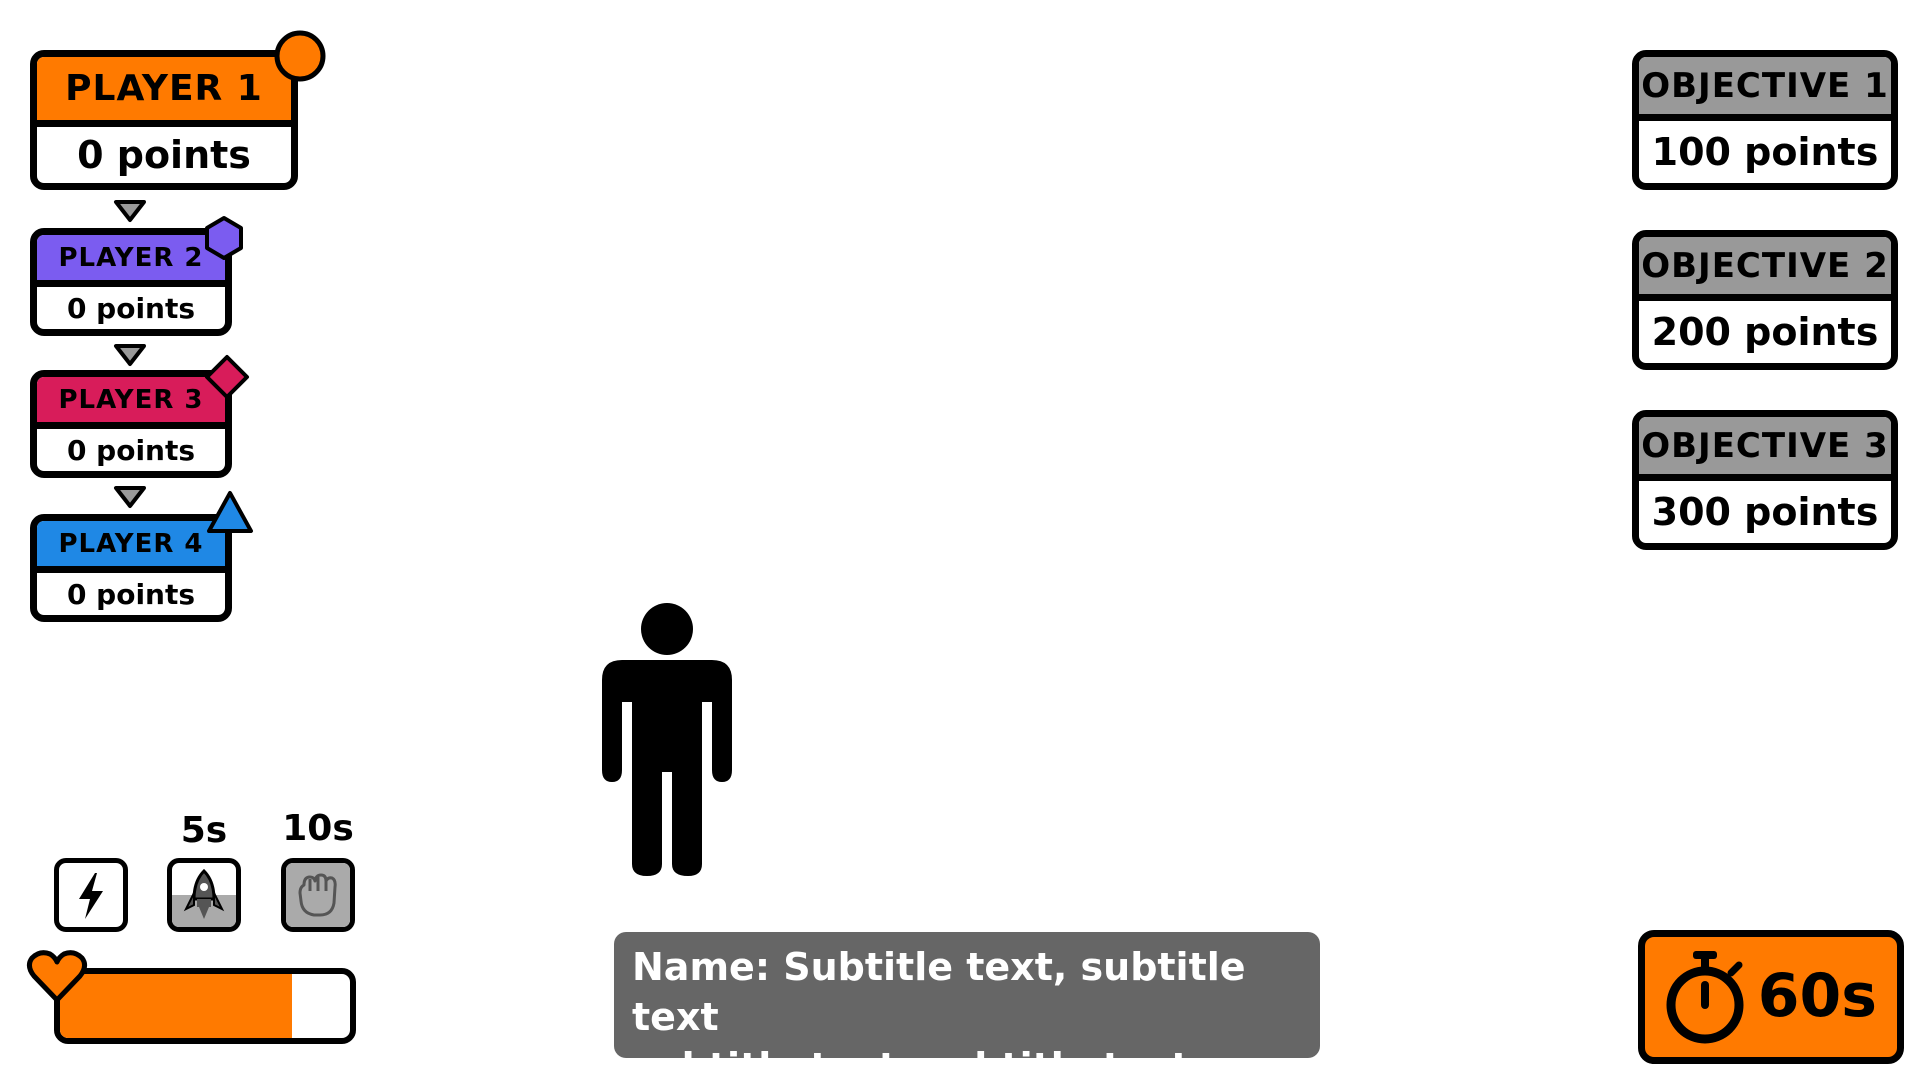 The height and width of the screenshot is (1092, 1920). Describe the element at coordinates (227, 377) in the screenshot. I see `diamond-badge-icon` at that location.